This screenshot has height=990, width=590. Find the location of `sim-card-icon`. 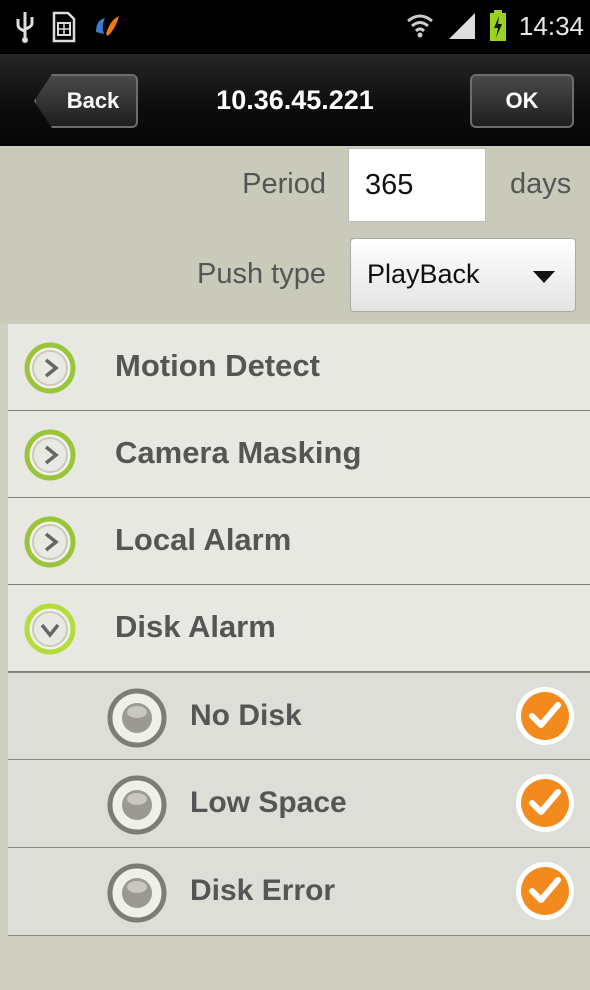

sim-card-icon is located at coordinates (64, 27).